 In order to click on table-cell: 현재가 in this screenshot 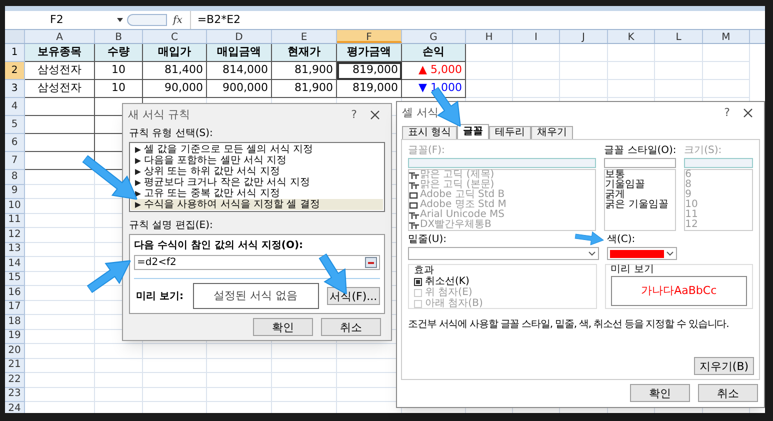, I will do `click(304, 53)`.